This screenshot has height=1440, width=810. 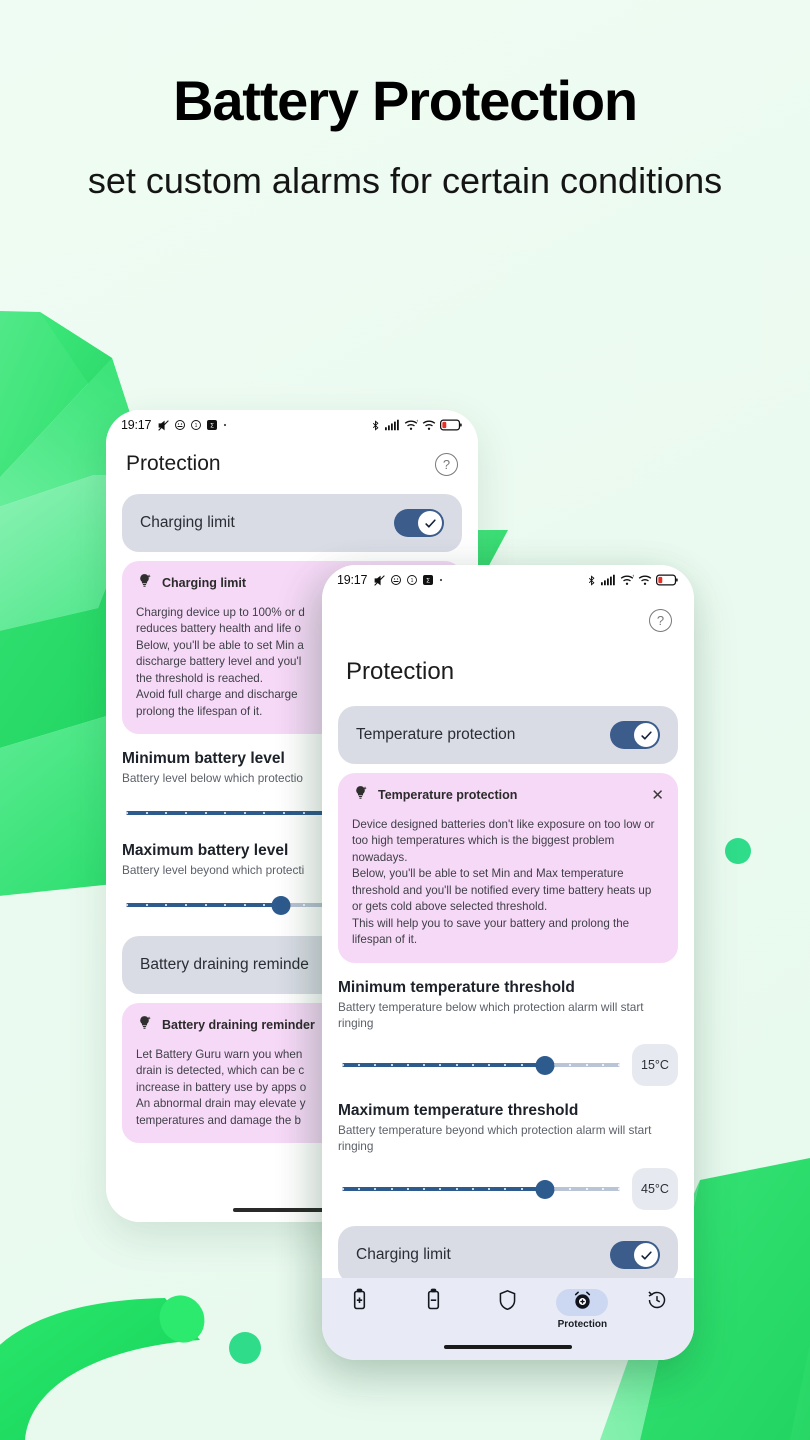 What do you see at coordinates (292, 461) in the screenshot?
I see `app-header-back: Protection ?` at bounding box center [292, 461].